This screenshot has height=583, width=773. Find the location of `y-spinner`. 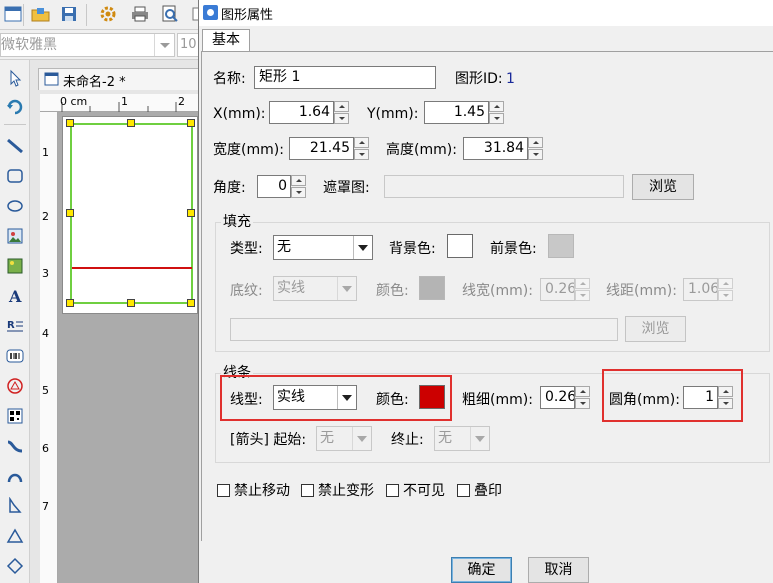

y-spinner is located at coordinates (496, 112).